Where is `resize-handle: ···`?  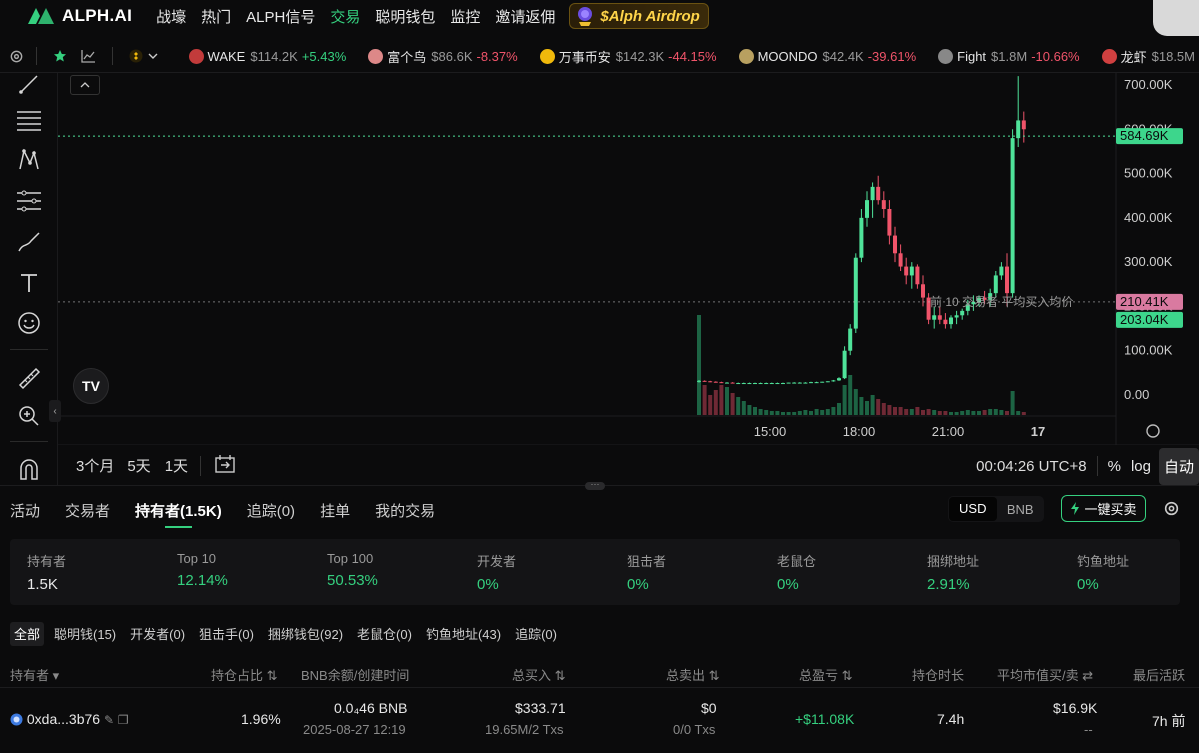 resize-handle: ··· is located at coordinates (595, 485).